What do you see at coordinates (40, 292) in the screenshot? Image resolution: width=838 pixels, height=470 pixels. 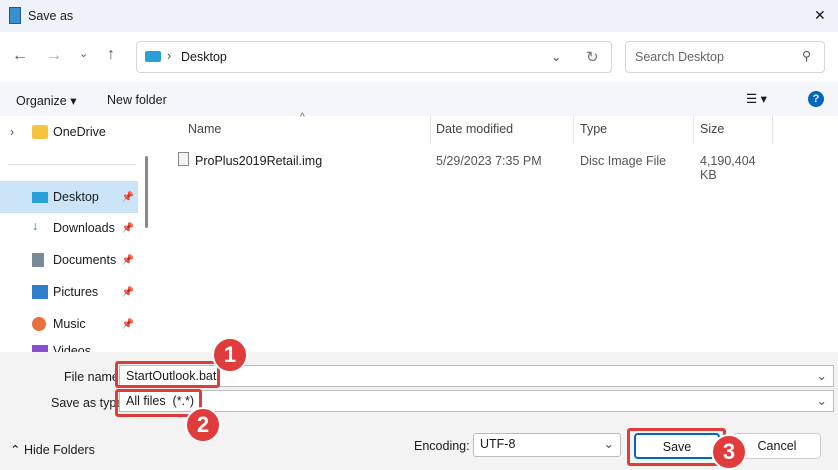 I see `pictures-icon` at bounding box center [40, 292].